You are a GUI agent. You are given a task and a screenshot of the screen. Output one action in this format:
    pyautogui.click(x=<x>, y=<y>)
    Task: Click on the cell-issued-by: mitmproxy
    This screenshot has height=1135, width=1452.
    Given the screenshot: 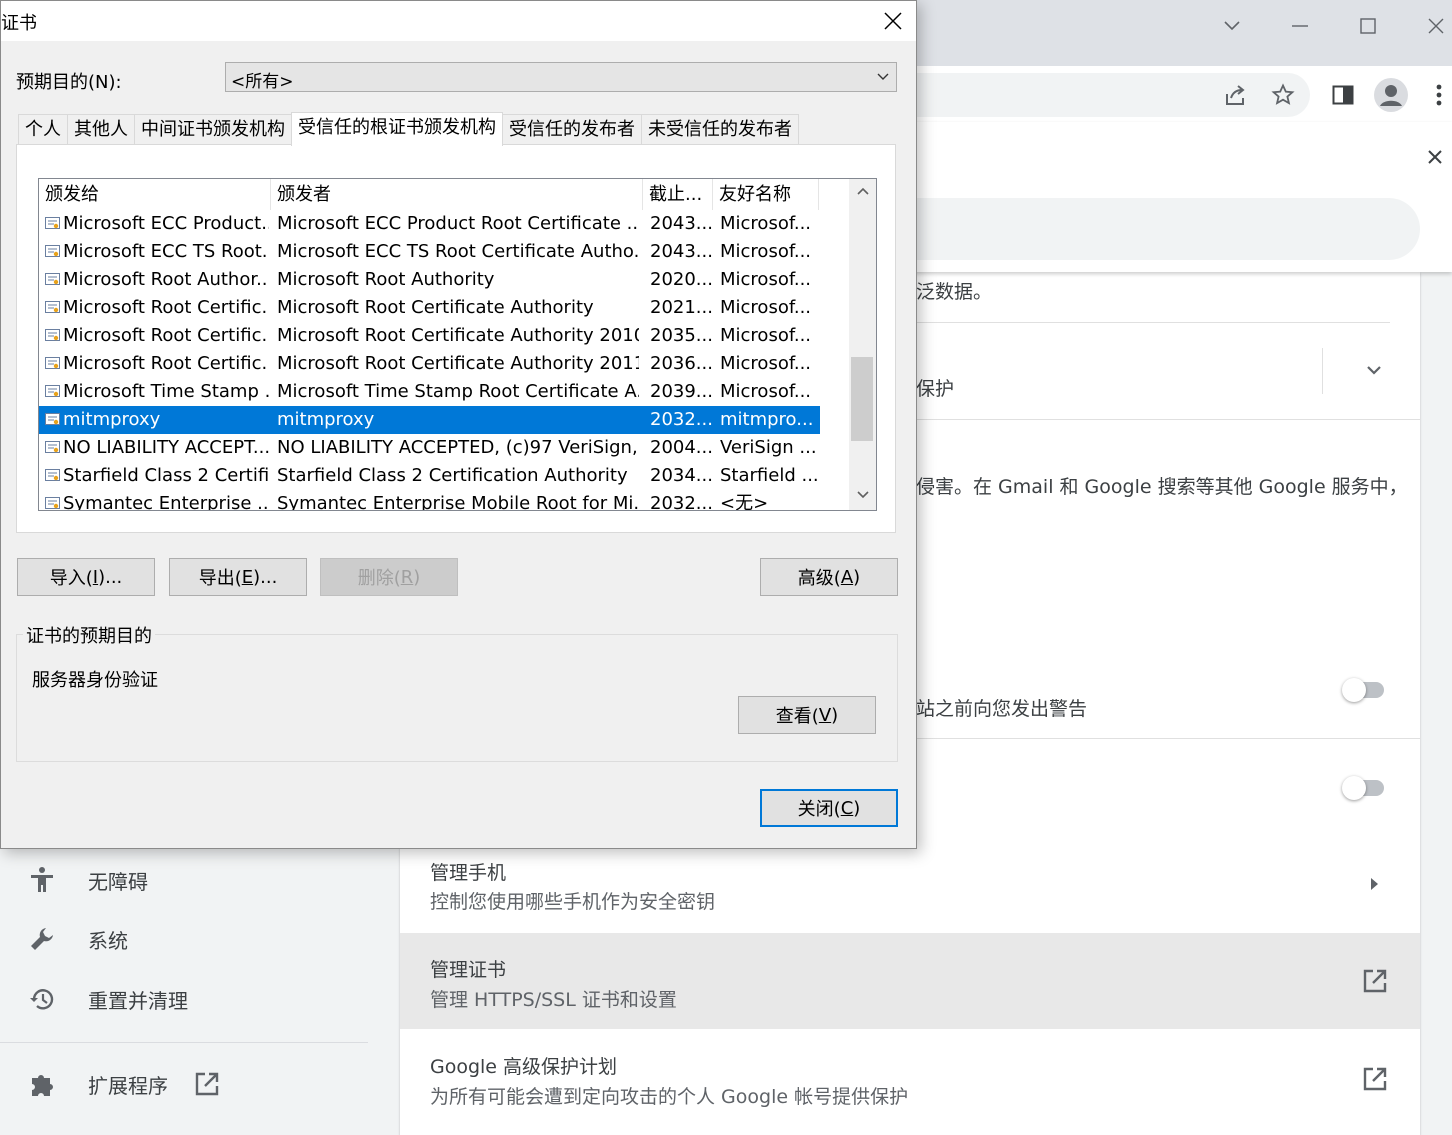 What is the action you would take?
    pyautogui.click(x=326, y=419)
    